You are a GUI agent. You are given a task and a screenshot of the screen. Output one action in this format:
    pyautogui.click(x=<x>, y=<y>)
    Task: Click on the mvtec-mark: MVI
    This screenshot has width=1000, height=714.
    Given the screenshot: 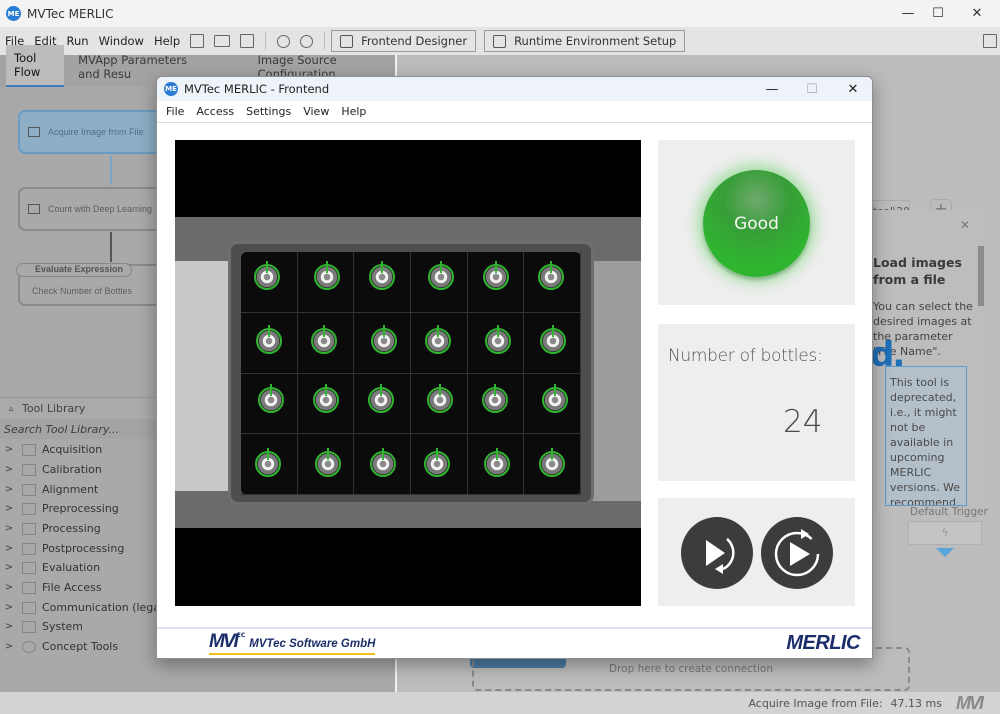 What is the action you would take?
    pyautogui.click(x=224, y=641)
    